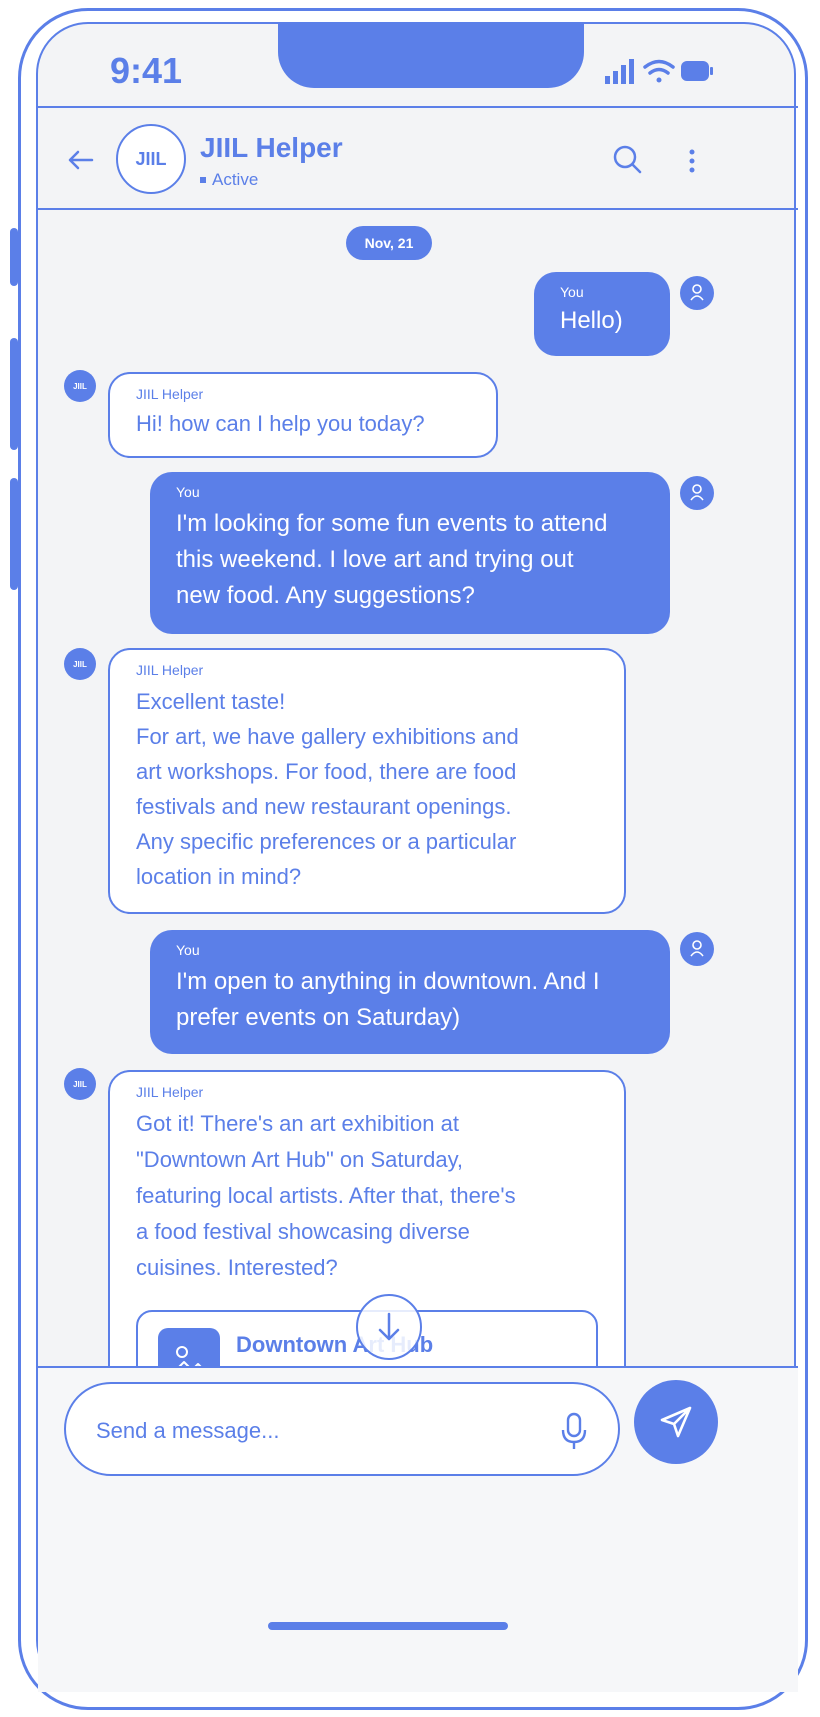  Describe the element at coordinates (271, 147) in the screenshot. I see `chat-title: JIIL Helper` at that location.